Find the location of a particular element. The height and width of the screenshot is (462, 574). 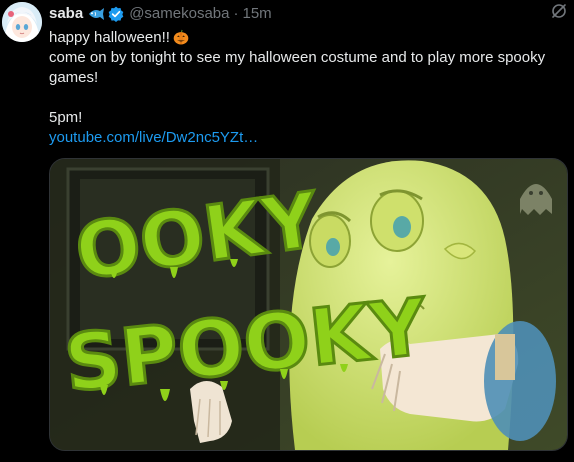

tweet-line-text: happy halloween!! is located at coordinates (109, 37).